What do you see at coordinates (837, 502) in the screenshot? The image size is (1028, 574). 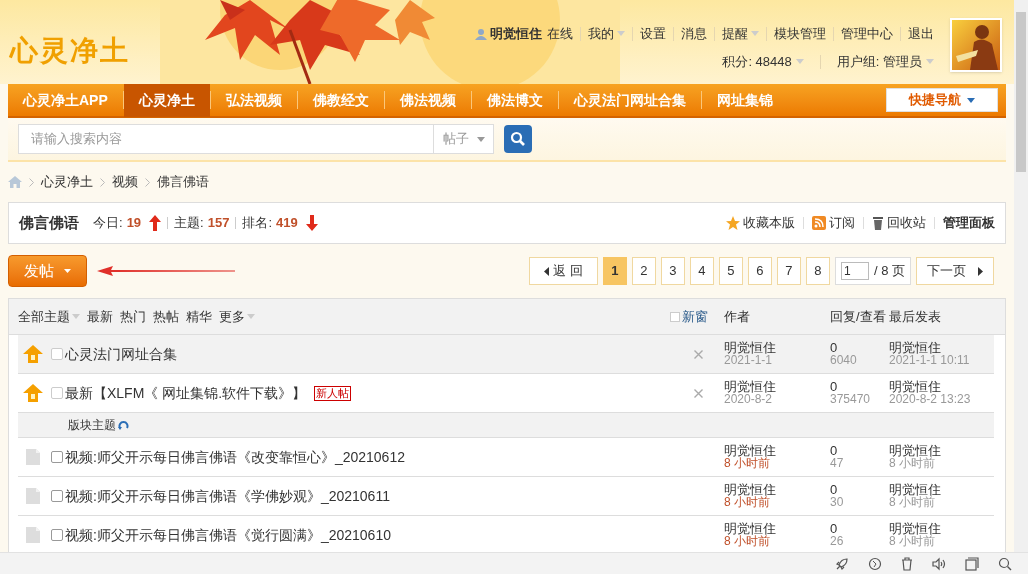 I see `table-cell-text: 30` at bounding box center [837, 502].